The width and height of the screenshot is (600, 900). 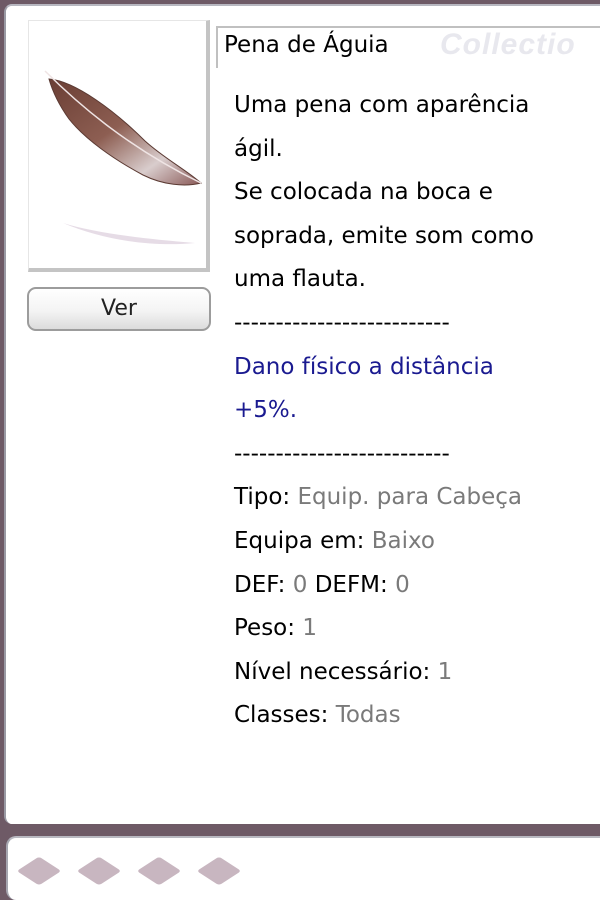 What do you see at coordinates (417, 586) in the screenshot?
I see `property-defense: DEF: 0 DEFM: 0` at bounding box center [417, 586].